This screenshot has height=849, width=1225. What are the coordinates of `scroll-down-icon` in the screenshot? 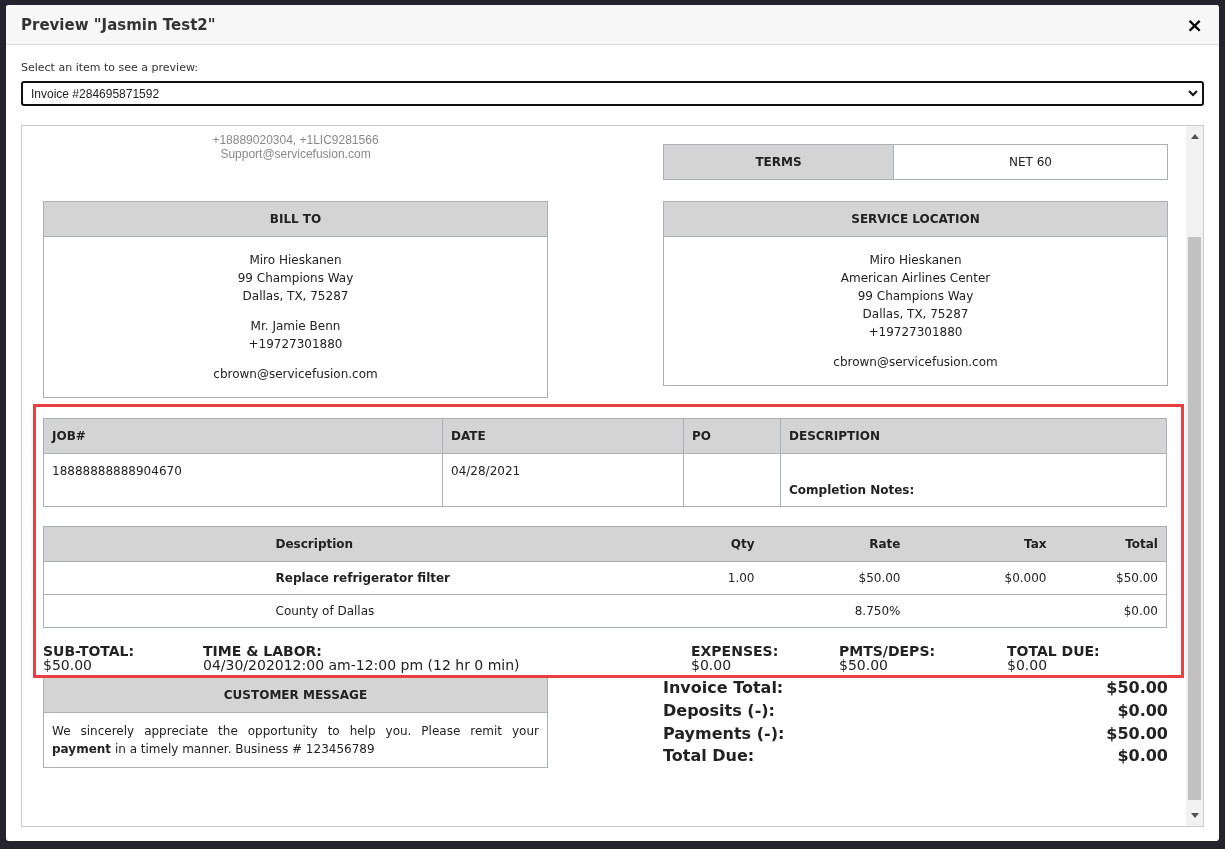 It's located at (1195, 815).